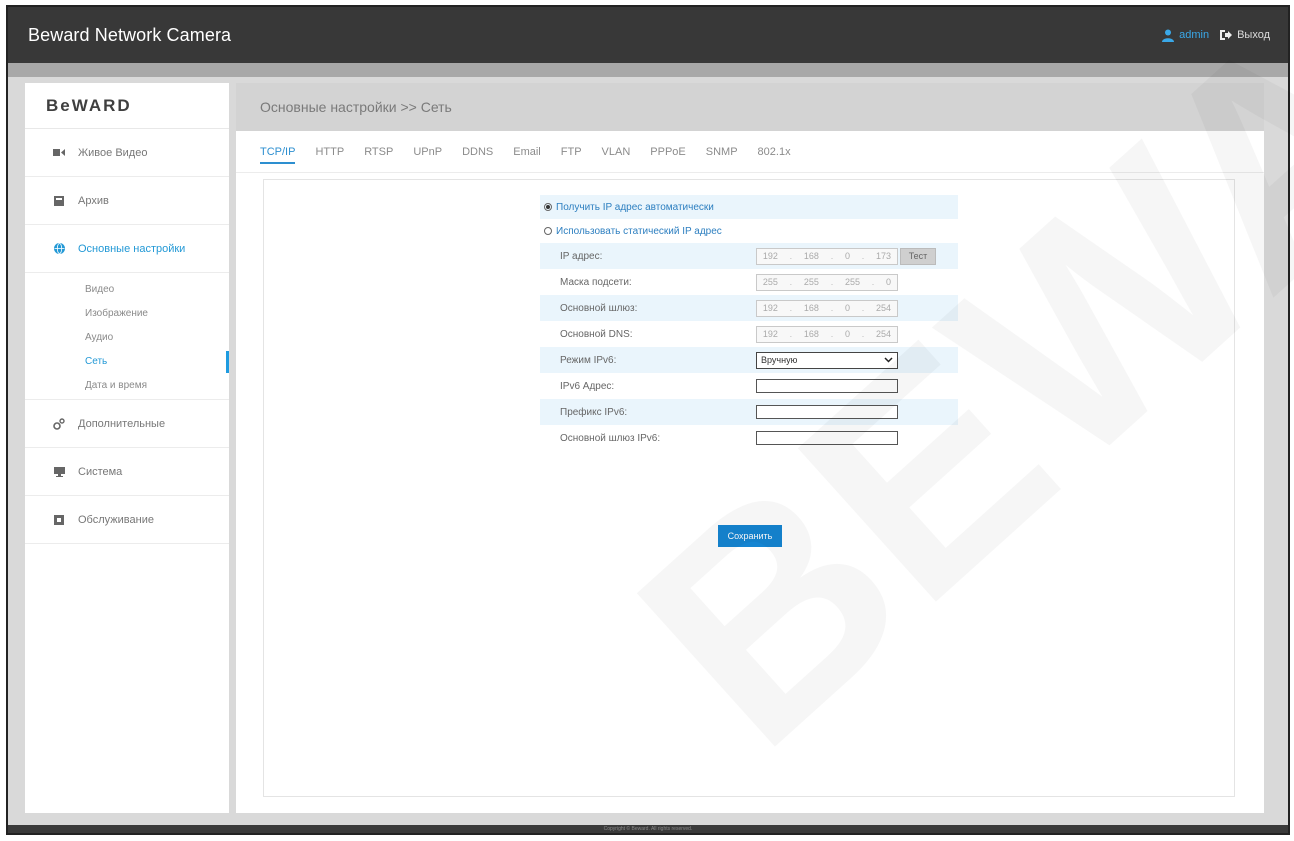 The height and width of the screenshot is (841, 1294). Describe the element at coordinates (749, 438) in the screenshot. I see `ipv6-gateway-row: Основной шлюз IPv6:` at that location.